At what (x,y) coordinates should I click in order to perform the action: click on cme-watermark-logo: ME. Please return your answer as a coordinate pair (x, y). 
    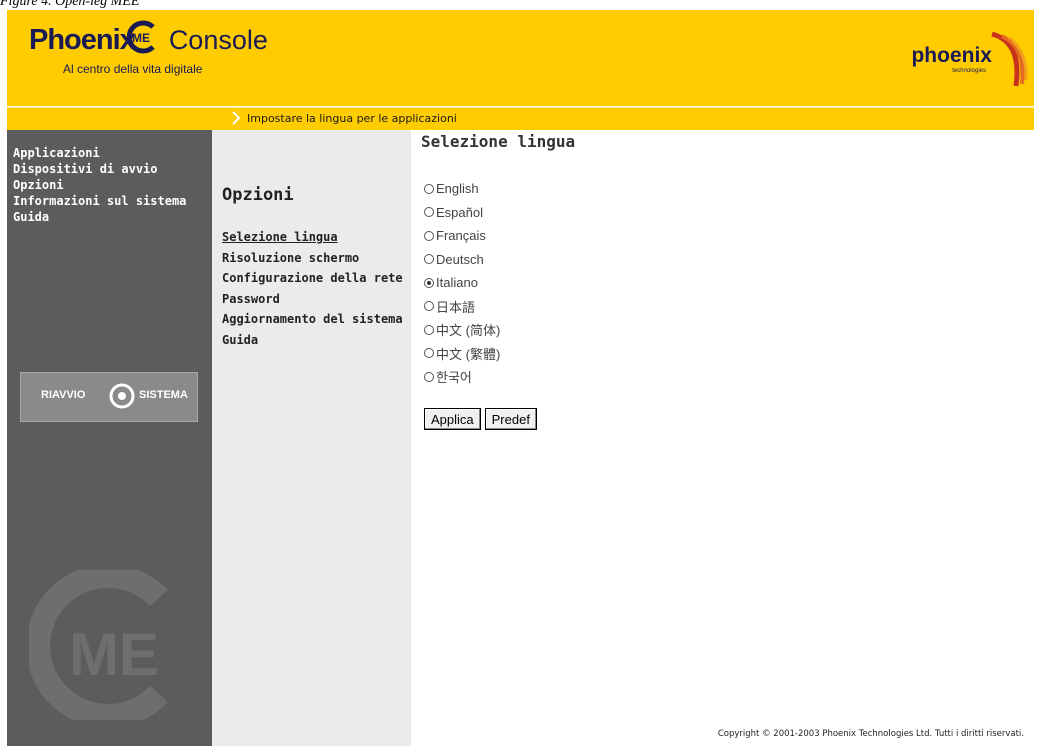
    Looking at the image, I should click on (98, 645).